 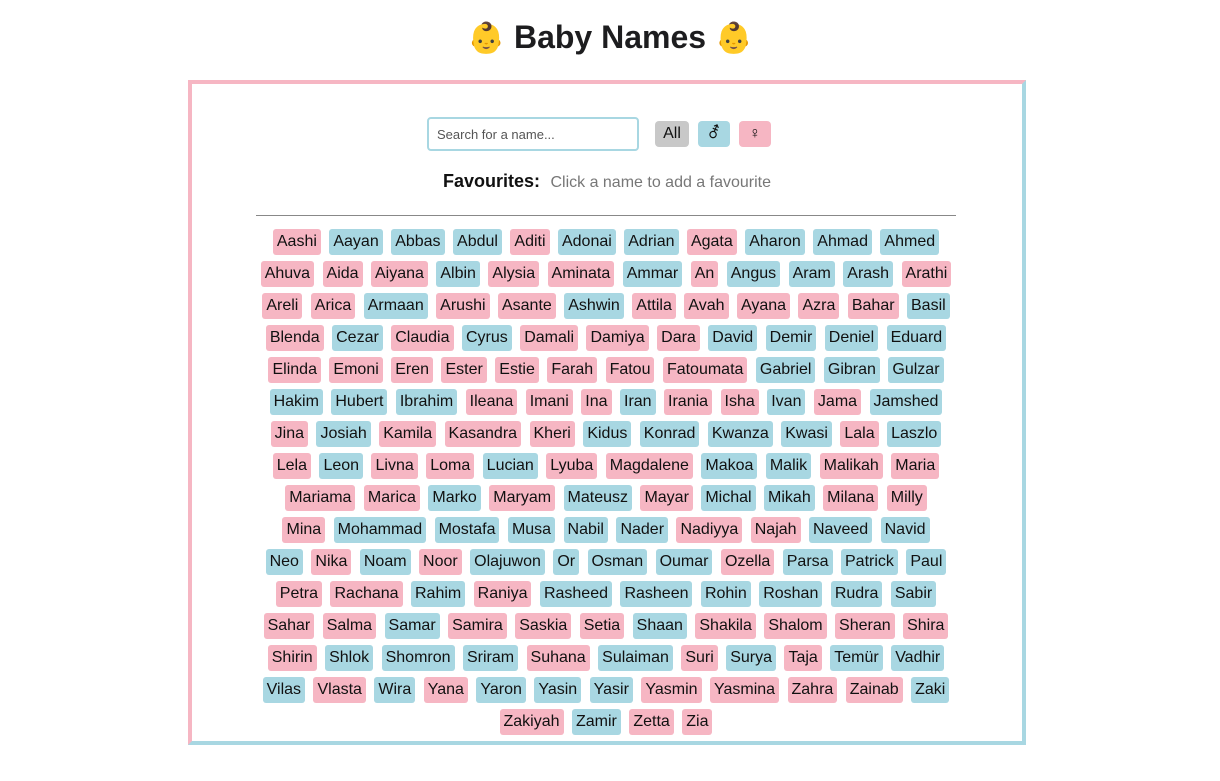 I want to click on name-chip: Sabir, so click(x=913, y=594).